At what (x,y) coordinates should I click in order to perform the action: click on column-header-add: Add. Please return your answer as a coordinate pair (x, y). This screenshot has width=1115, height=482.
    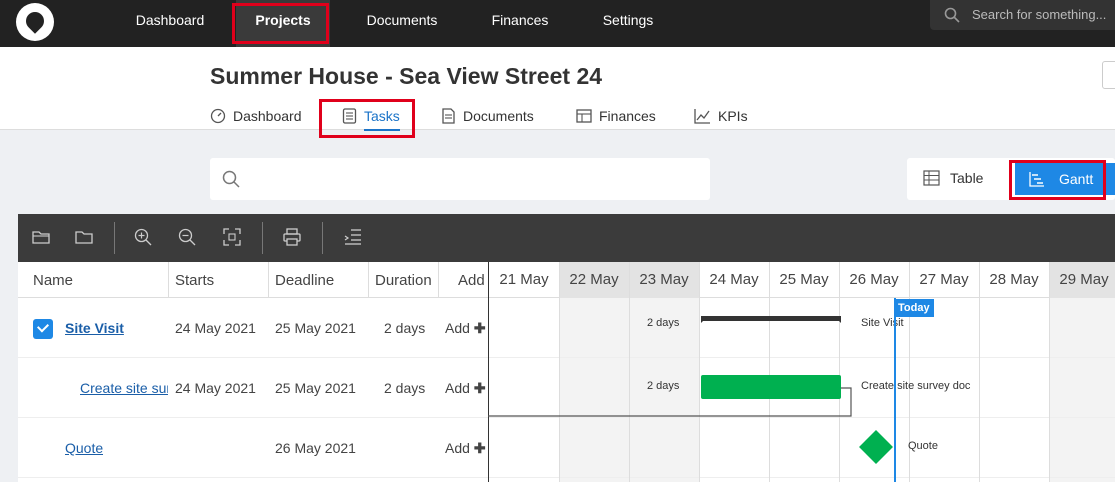
    Looking at the image, I should click on (471, 280).